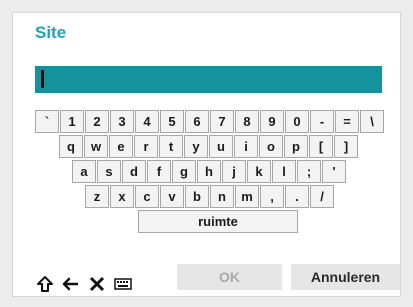 The width and height of the screenshot is (413, 307). What do you see at coordinates (271, 146) in the screenshot?
I see `letter-key: o` at bounding box center [271, 146].